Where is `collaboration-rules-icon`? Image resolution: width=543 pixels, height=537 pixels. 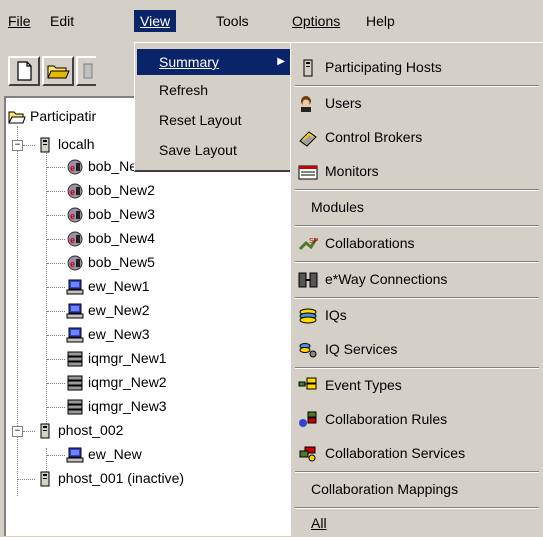 collaboration-rules-icon is located at coordinates (308, 419).